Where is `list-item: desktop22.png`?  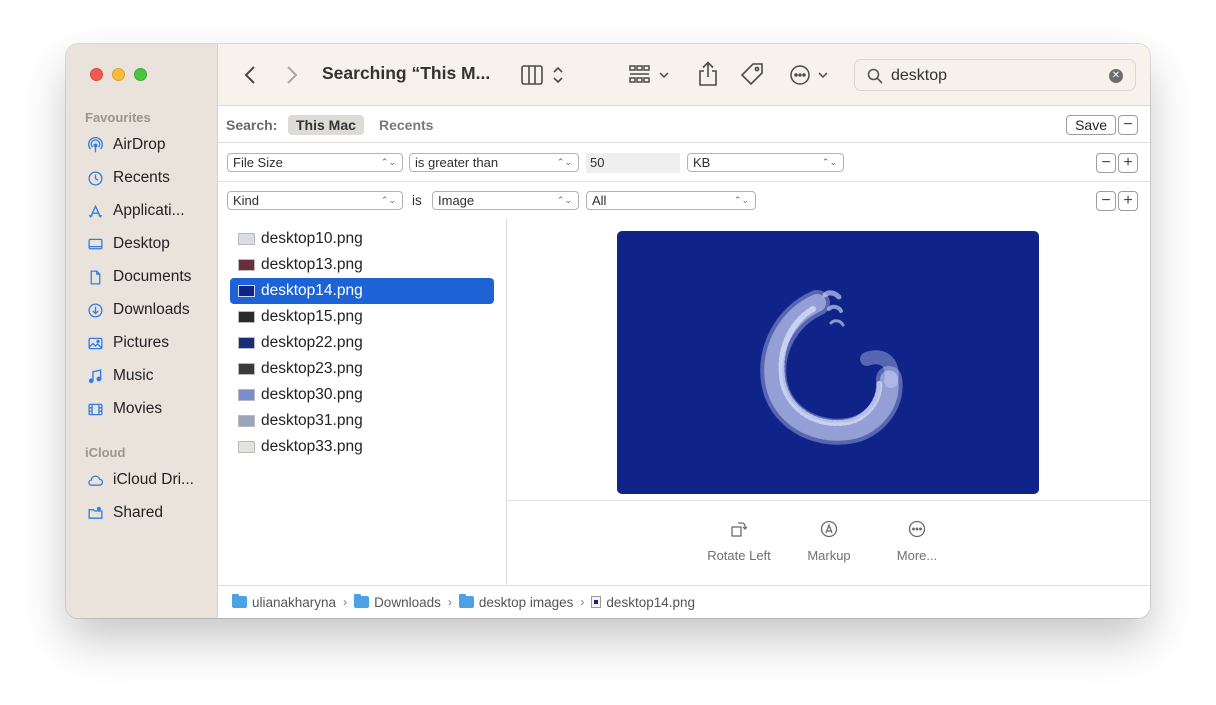 list-item: desktop22.png is located at coordinates (362, 343).